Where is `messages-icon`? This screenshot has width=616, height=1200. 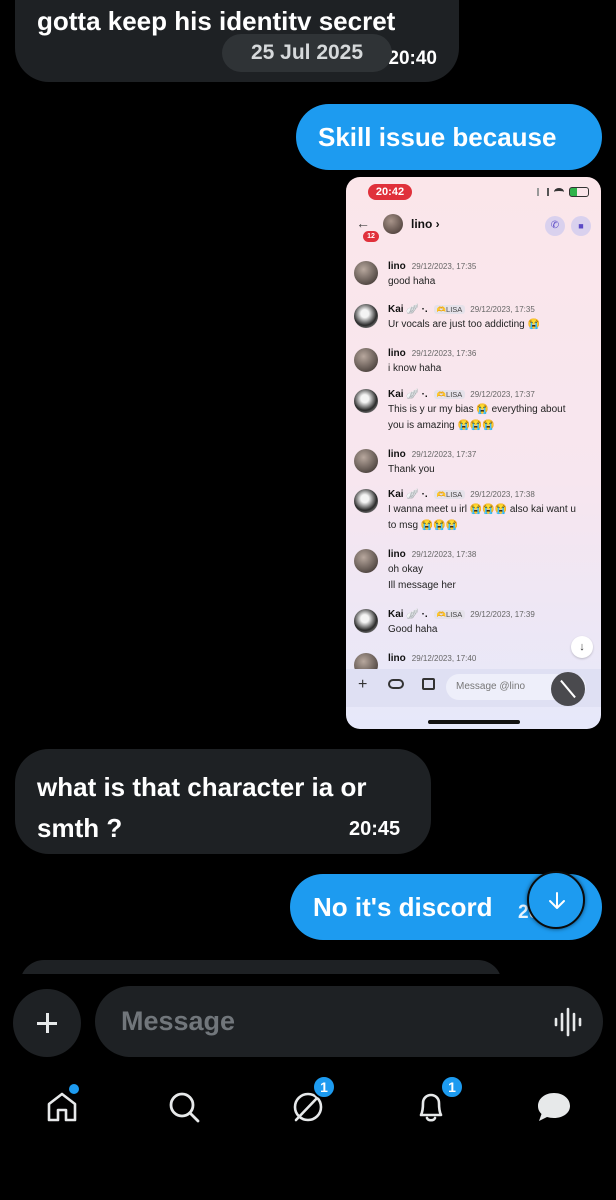 messages-icon is located at coordinates (554, 1107).